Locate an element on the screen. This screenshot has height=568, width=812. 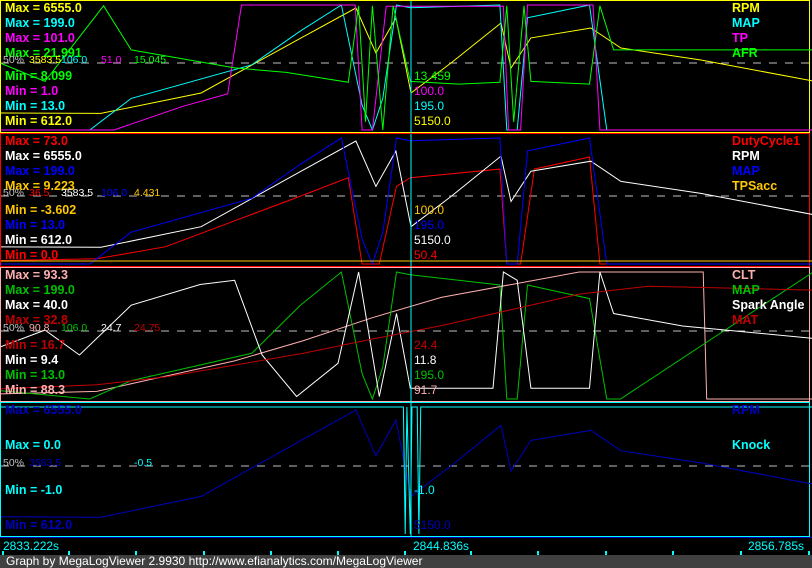
max-label: Max = 0.0 is located at coordinates (33, 445).